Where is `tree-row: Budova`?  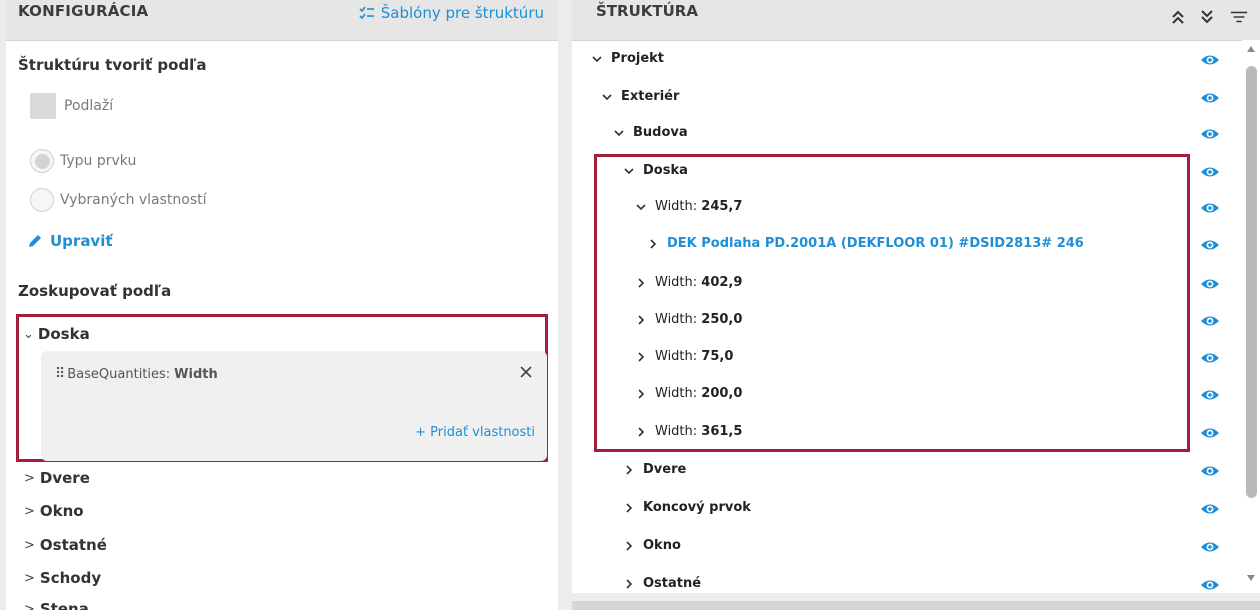
tree-row: Budova is located at coordinates (651, 132).